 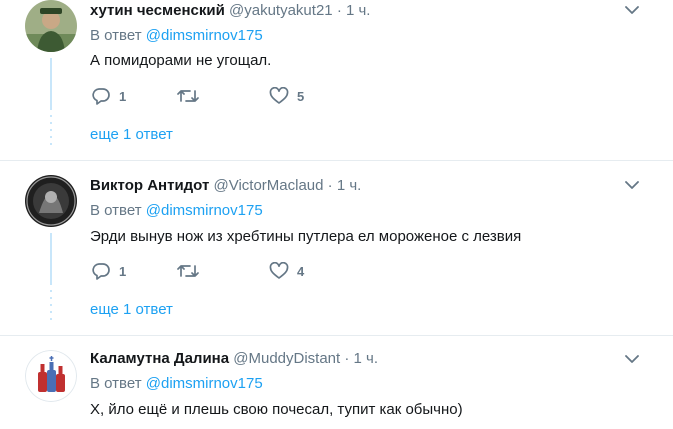 What do you see at coordinates (301, 271) in the screenshot?
I see `like-count: 4` at bounding box center [301, 271].